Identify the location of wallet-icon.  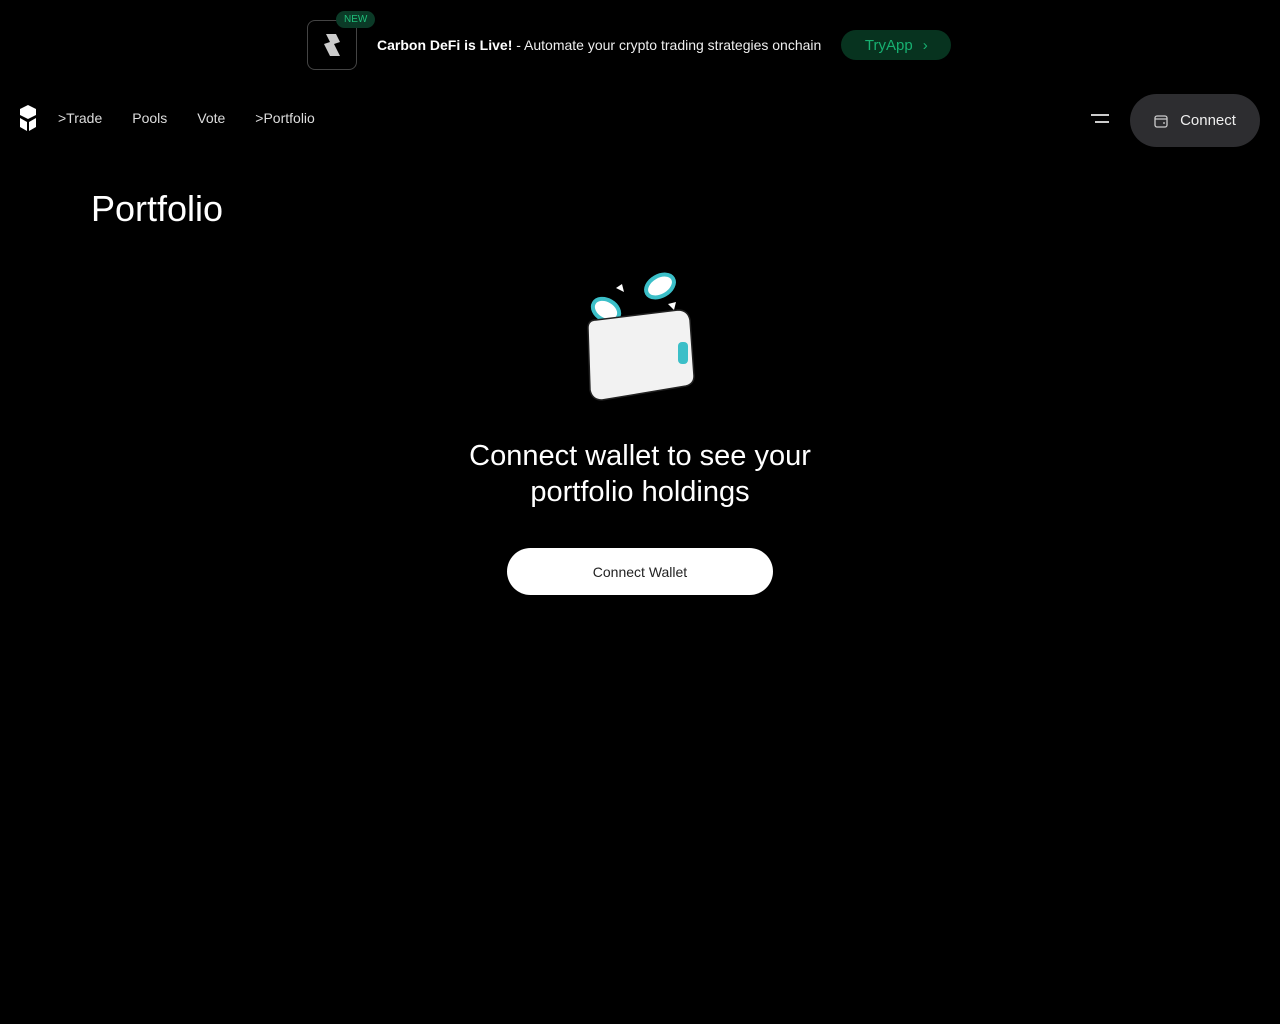
(1161, 121).